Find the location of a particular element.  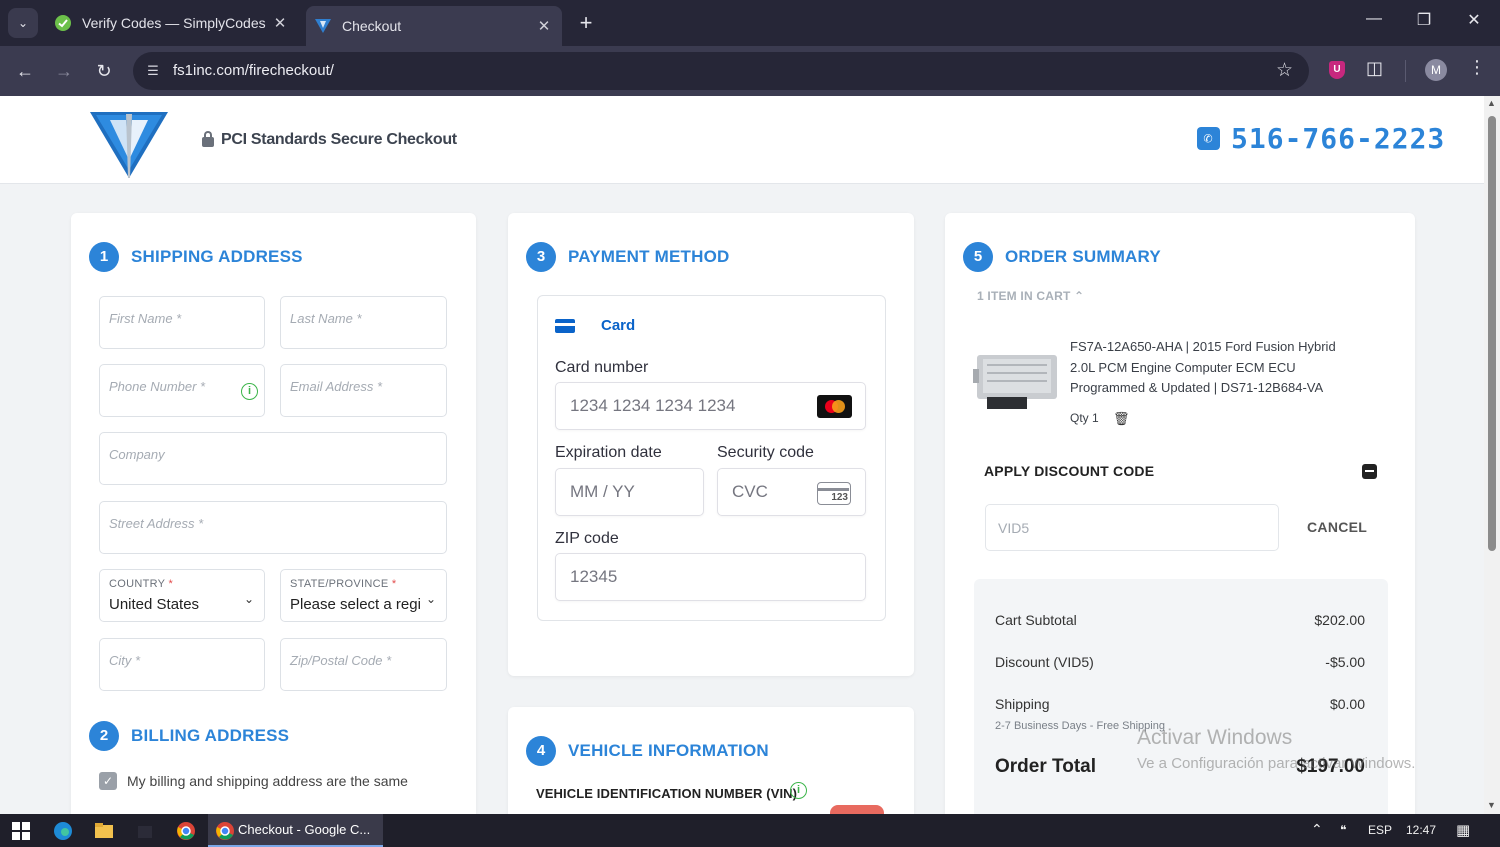

close-window-icon: ✕ is located at coordinates (1474, 20).